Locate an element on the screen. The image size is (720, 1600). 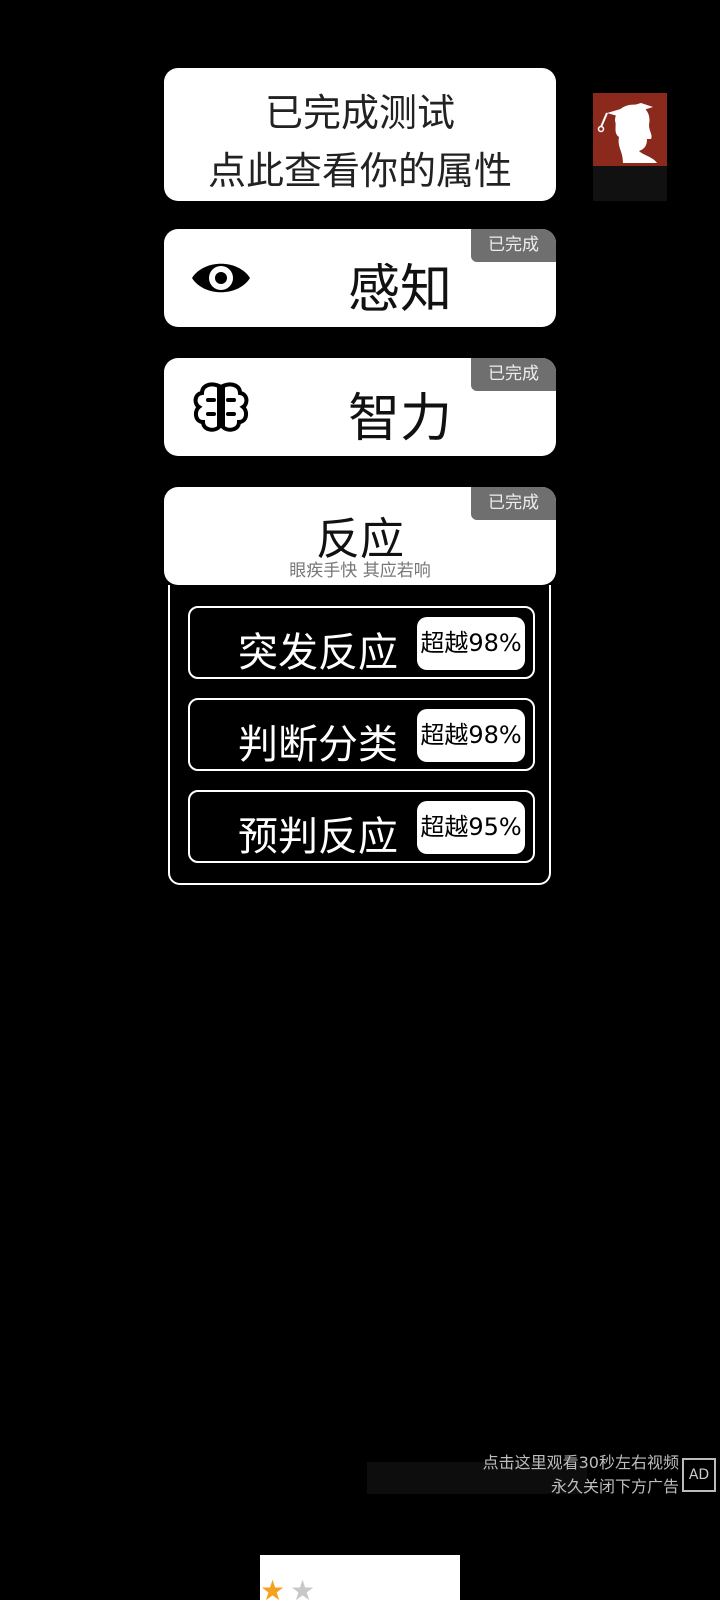
star-empty-icon: ★ is located at coordinates (303, 1587).